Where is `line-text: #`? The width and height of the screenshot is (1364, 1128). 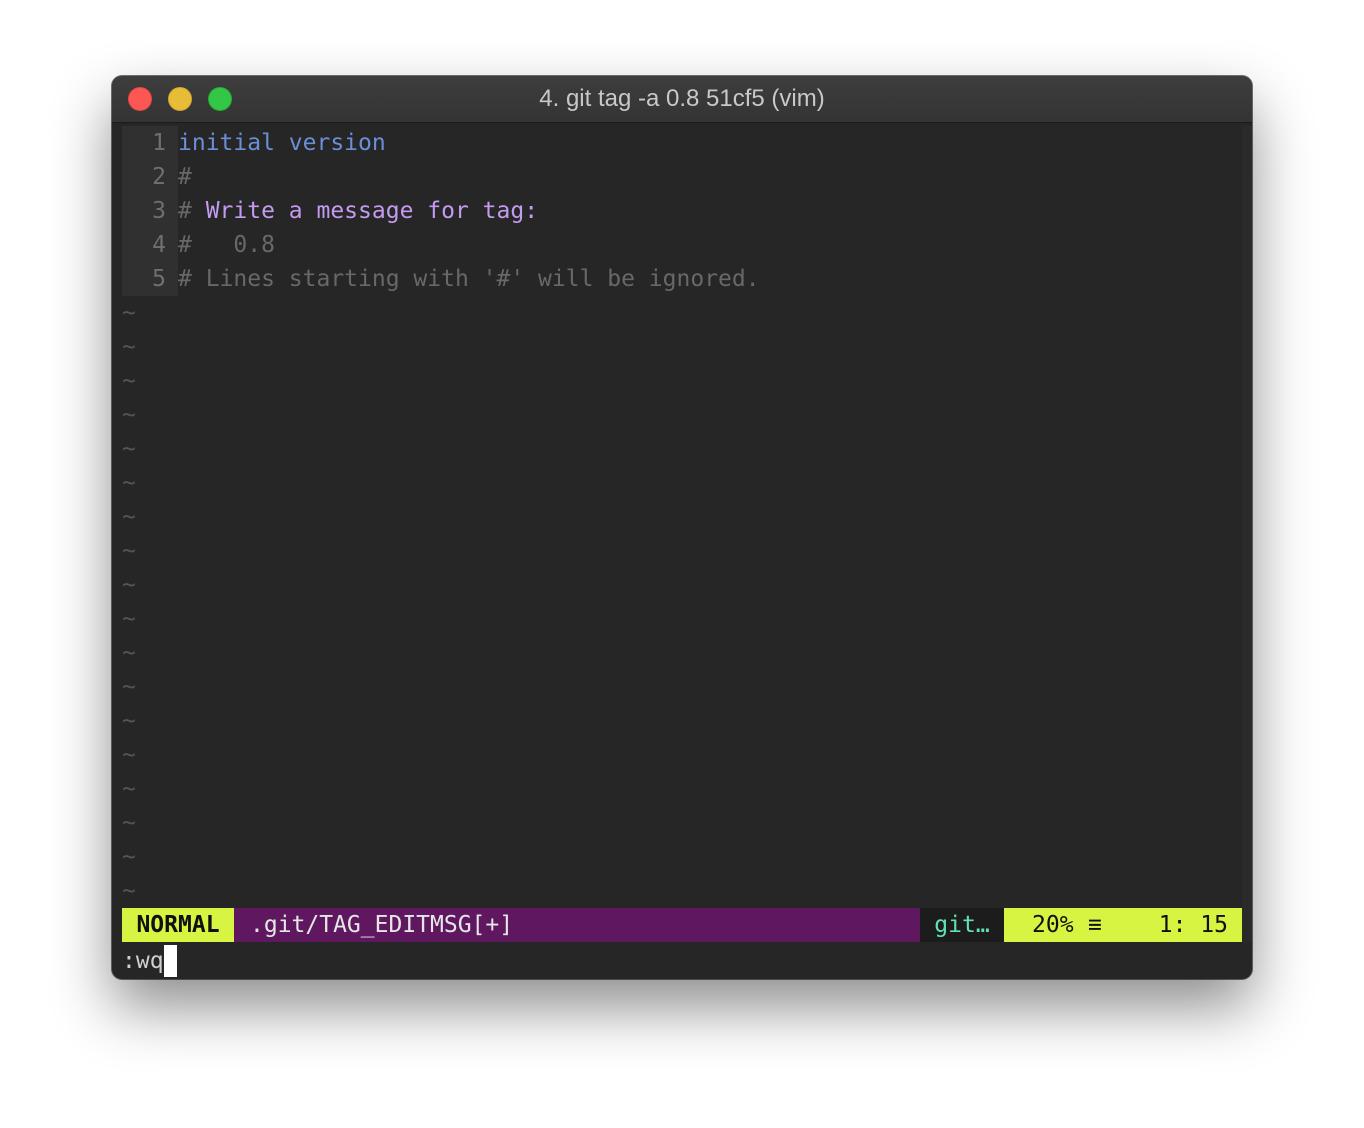
line-text: # is located at coordinates (185, 177).